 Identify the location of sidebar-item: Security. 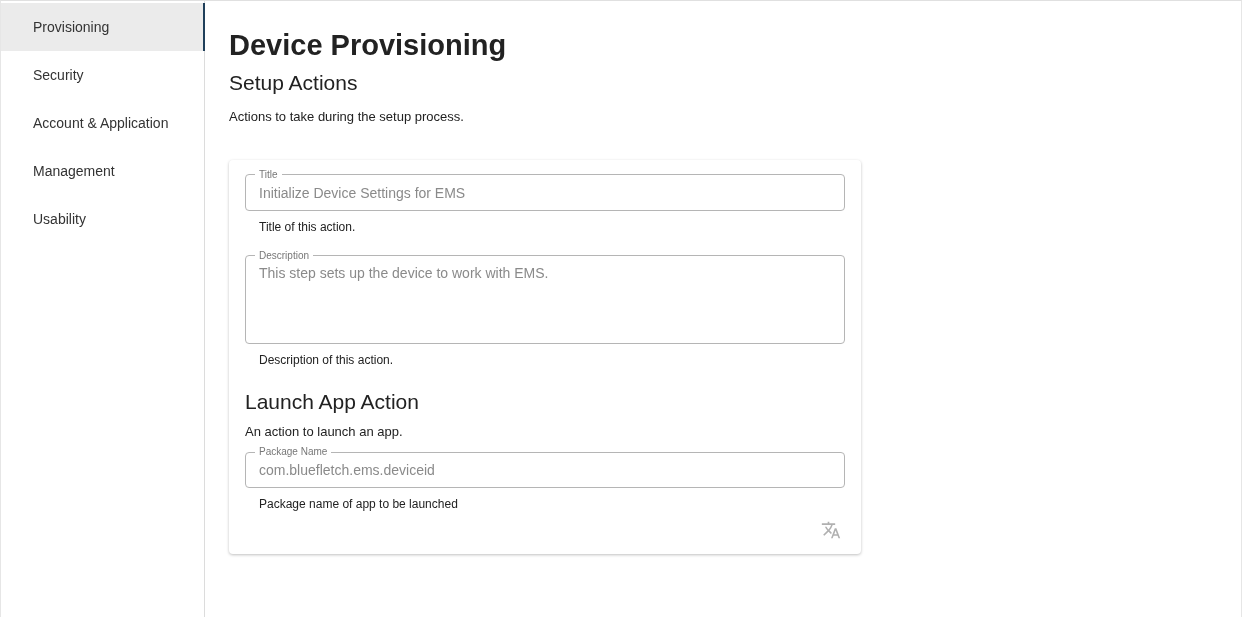
(102, 75).